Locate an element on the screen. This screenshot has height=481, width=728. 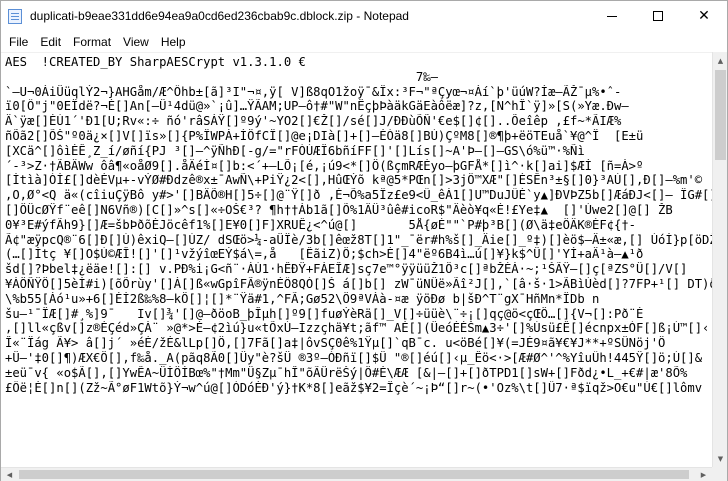
menu-bar: File Edit Format View Help is located at coordinates (364, 42).